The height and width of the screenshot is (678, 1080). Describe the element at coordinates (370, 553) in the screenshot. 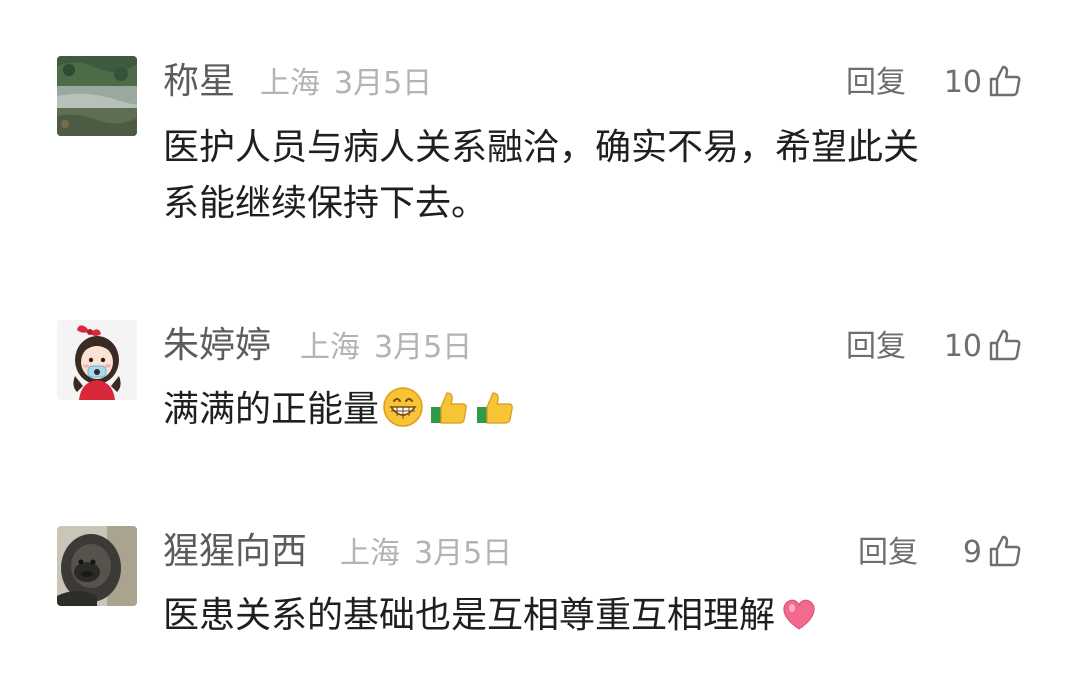

I see `comment-location: 上海` at that location.